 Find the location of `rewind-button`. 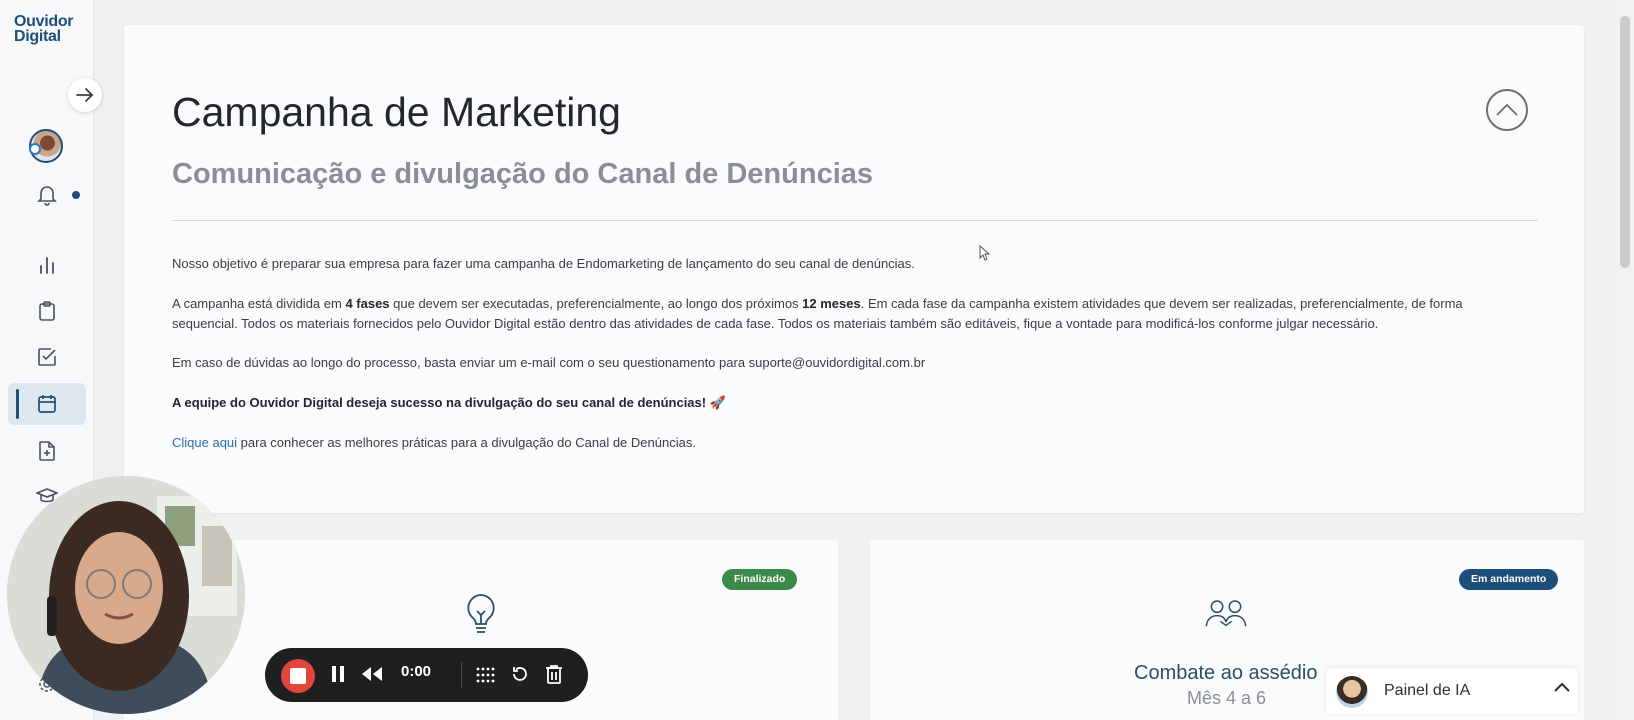

rewind-button is located at coordinates (372, 674).